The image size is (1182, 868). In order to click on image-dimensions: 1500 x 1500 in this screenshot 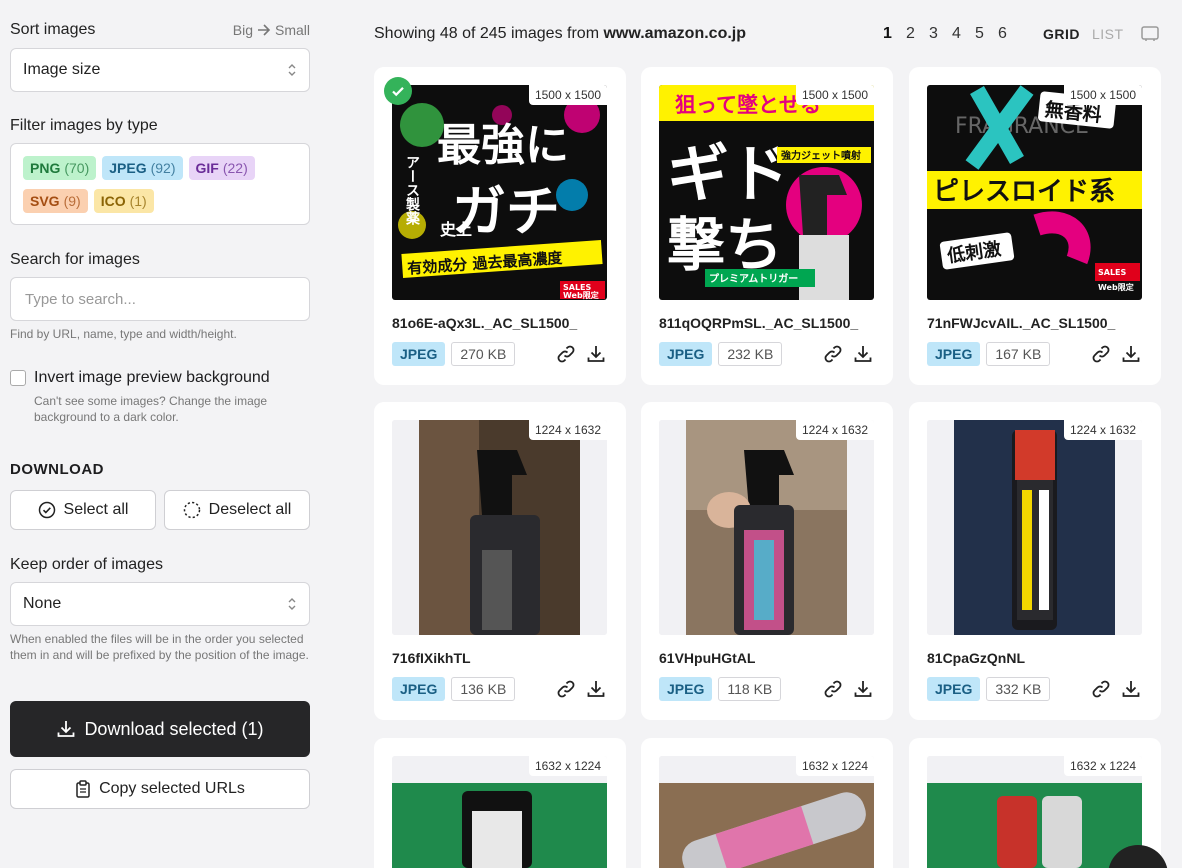, I will do `click(567, 95)`.